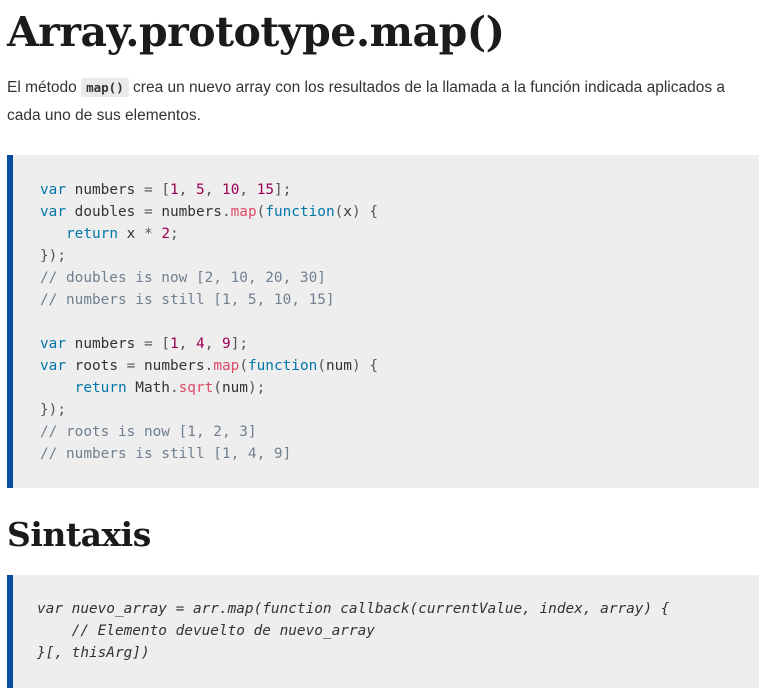 This screenshot has width=759, height=700. I want to click on code-line: // numbers is still [1, 5, 10, 15], so click(209, 300).